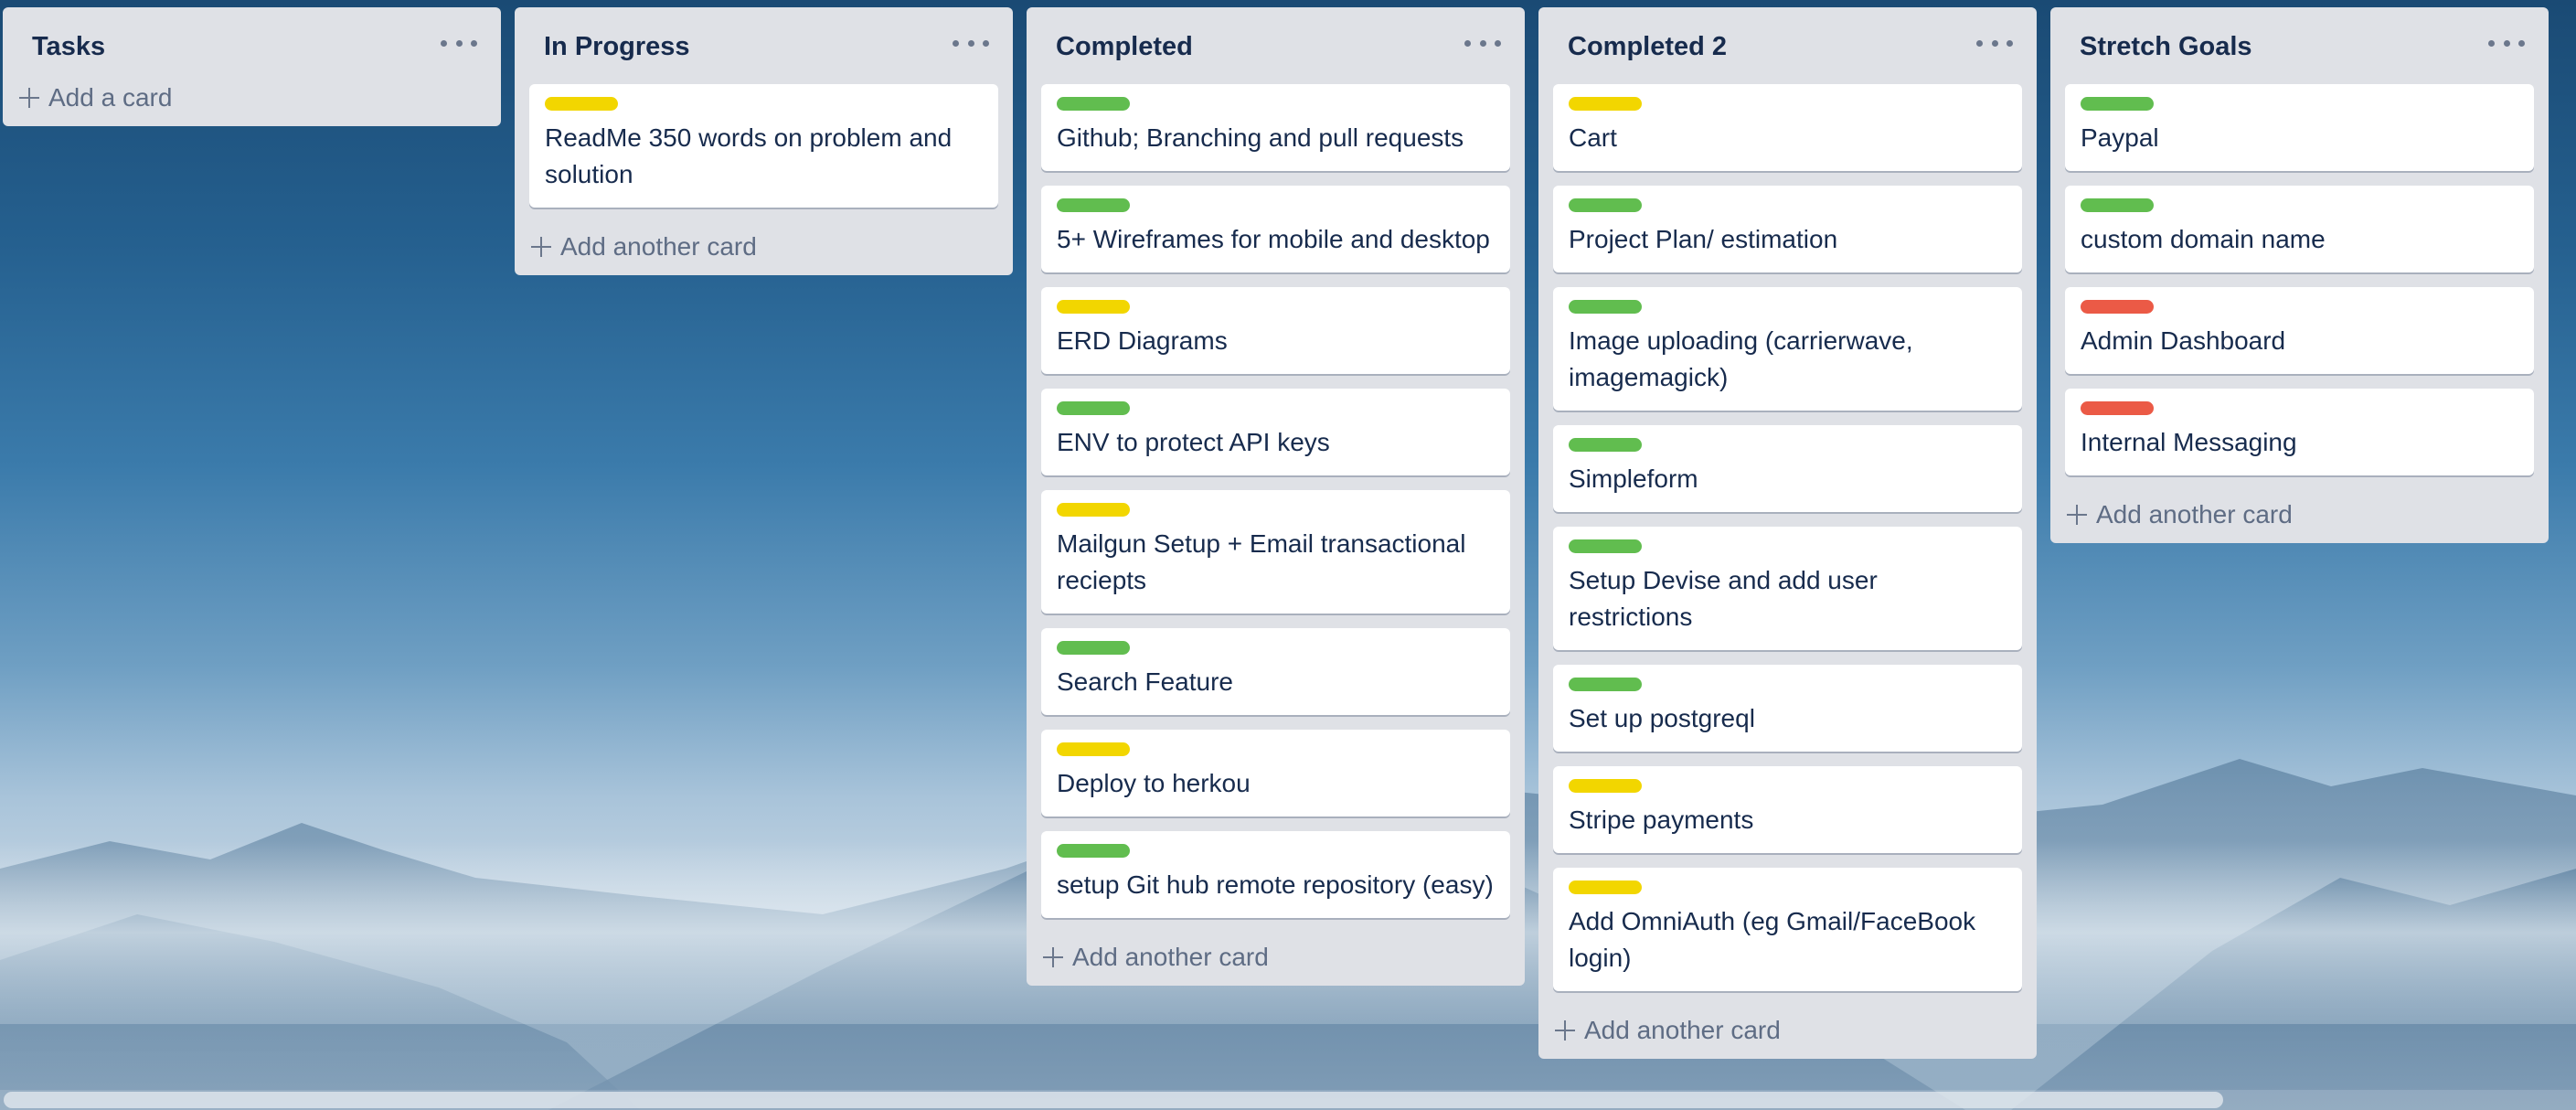  I want to click on list-header: In Progress, so click(764, 45).